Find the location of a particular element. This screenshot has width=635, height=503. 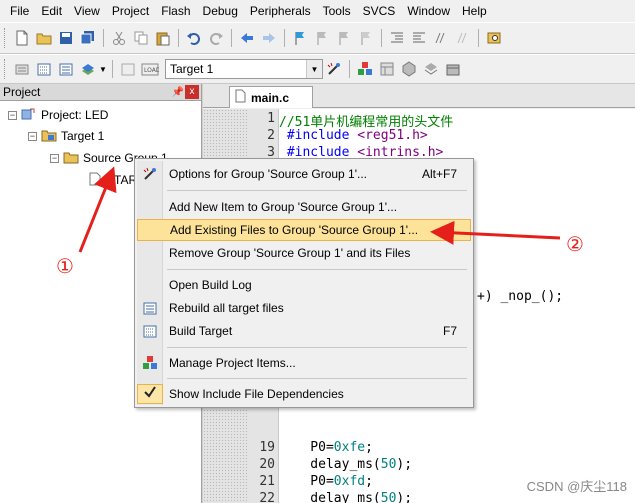

editor-tabstrip: main.c is located at coordinates (419, 96).